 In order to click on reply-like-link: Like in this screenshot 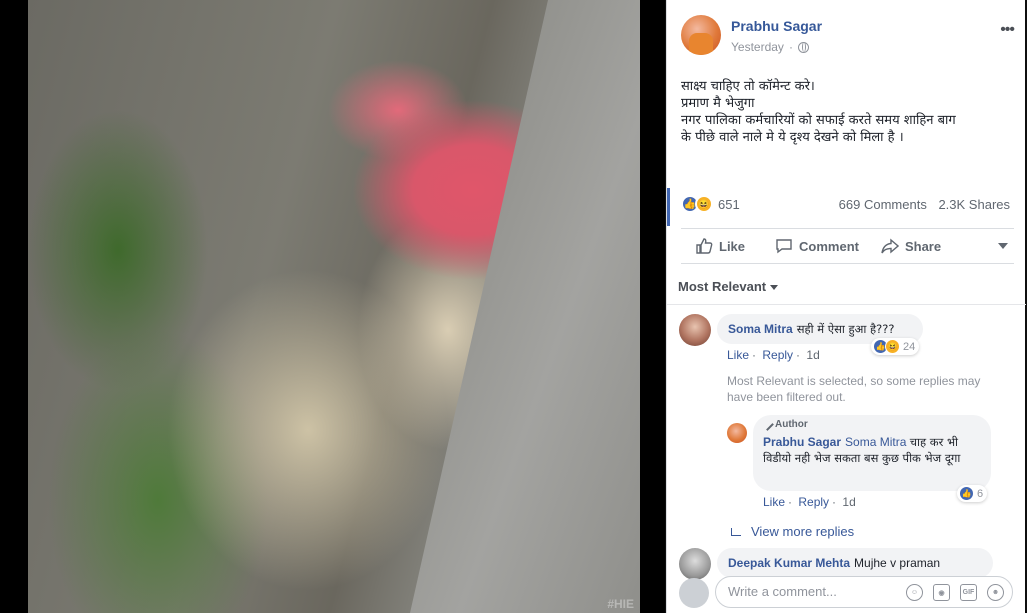, I will do `click(774, 502)`.